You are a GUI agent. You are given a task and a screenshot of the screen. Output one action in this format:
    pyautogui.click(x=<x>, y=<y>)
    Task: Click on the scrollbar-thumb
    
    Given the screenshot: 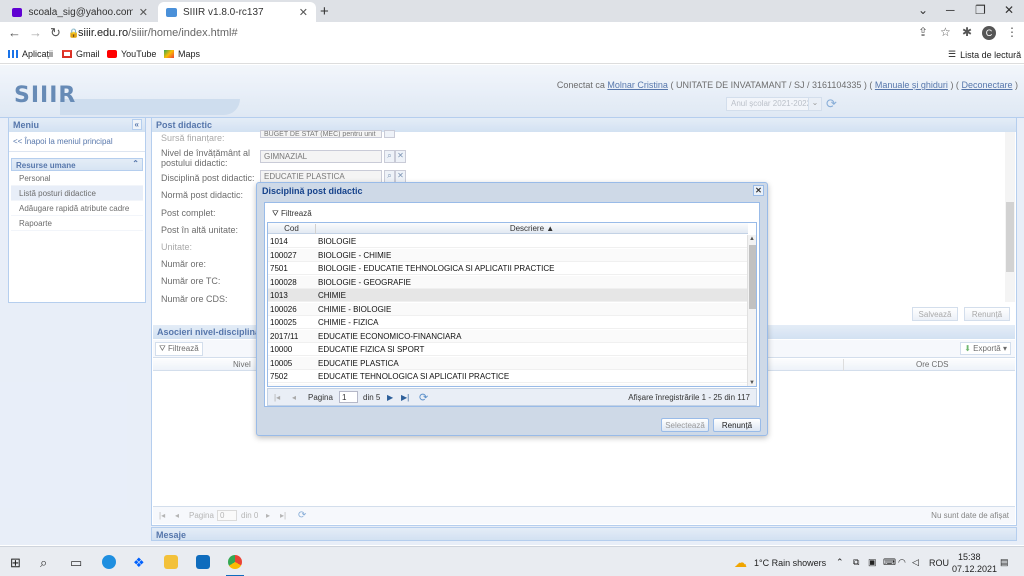 What is the action you would take?
    pyautogui.click(x=752, y=277)
    